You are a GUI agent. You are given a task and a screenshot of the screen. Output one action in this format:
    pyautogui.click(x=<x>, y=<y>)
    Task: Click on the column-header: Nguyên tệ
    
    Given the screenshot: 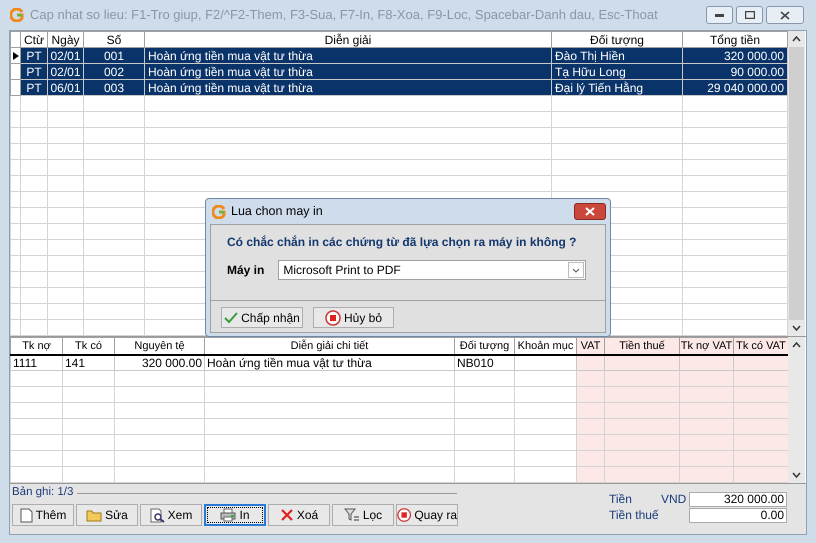 What is the action you would take?
    pyautogui.click(x=159, y=346)
    